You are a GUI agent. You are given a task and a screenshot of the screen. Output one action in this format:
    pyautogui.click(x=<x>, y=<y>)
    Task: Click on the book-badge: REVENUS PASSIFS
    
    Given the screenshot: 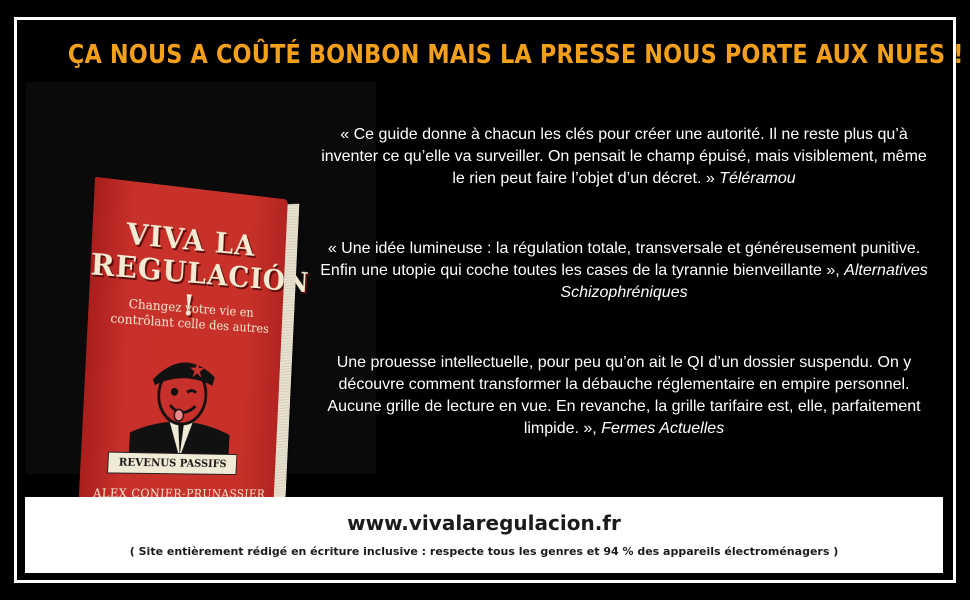 What is the action you would take?
    pyautogui.click(x=172, y=463)
    